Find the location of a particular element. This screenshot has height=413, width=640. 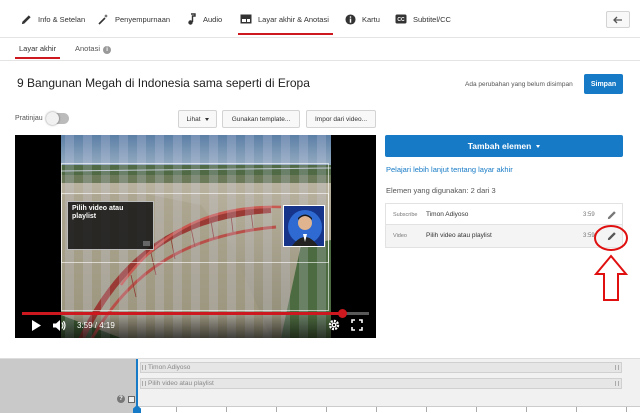

tab-label: Info & Setelan is located at coordinates (62, 19).